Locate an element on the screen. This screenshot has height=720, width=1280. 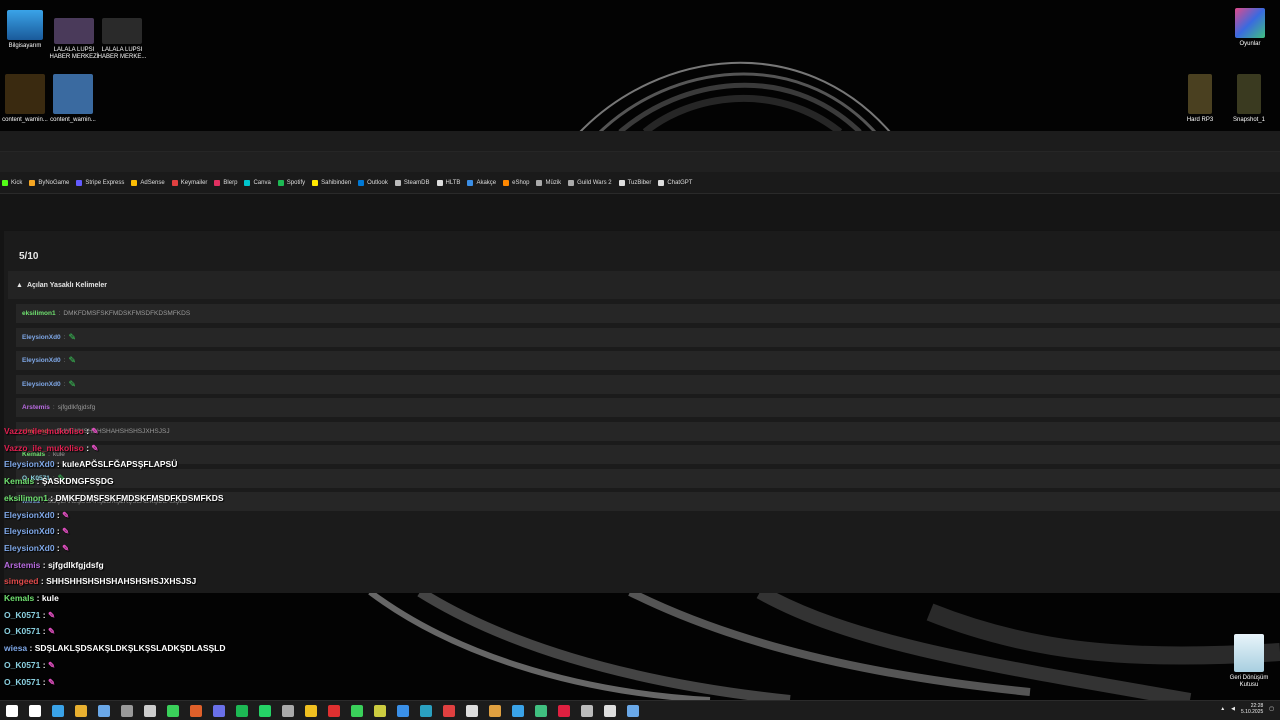
bookmark-11: HLTB is located at coordinates (448, 182).